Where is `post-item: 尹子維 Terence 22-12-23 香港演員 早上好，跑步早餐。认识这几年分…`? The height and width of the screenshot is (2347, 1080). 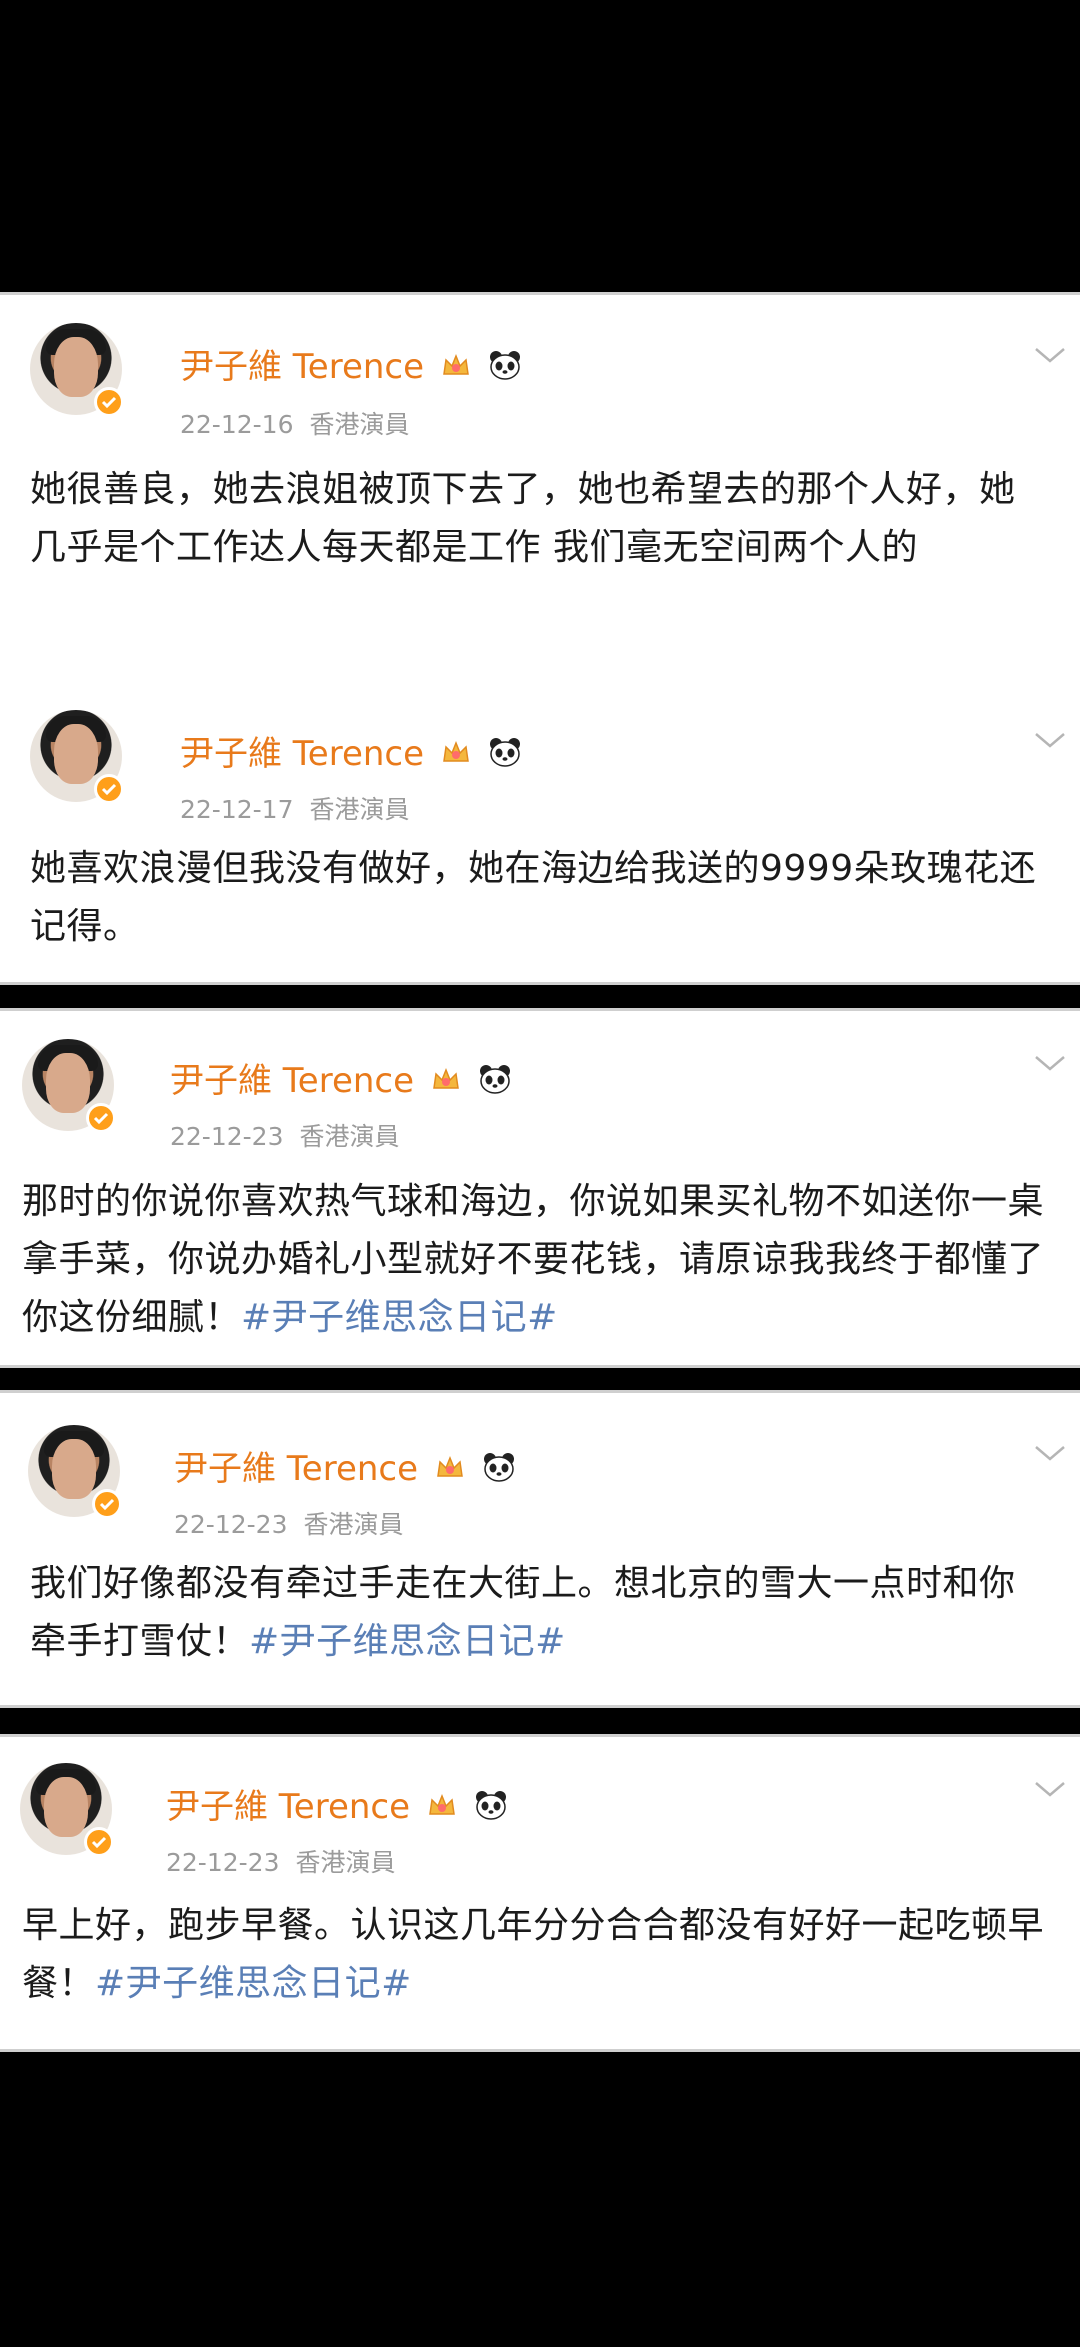
post-item: 尹子維 Terence 22-12-23 香港演員 早上好，跑步早餐。认识这几年分… is located at coordinates (540, 1896).